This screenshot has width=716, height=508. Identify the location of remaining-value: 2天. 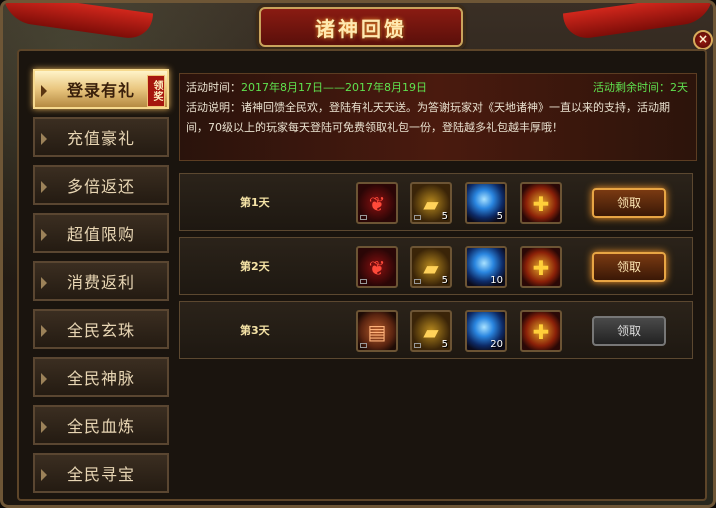
(679, 87).